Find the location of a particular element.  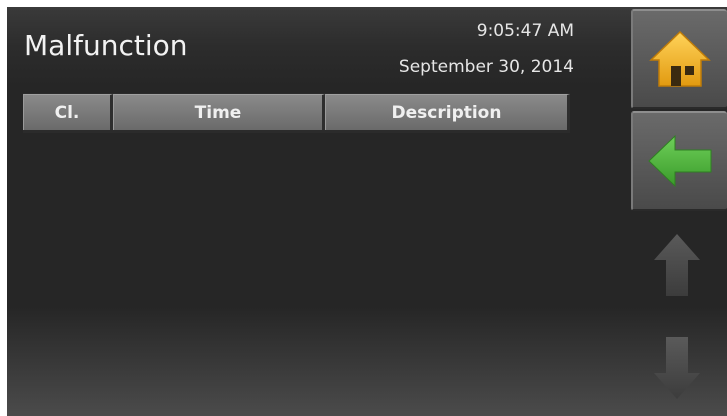

scroll-up-button is located at coordinates (677, 265).